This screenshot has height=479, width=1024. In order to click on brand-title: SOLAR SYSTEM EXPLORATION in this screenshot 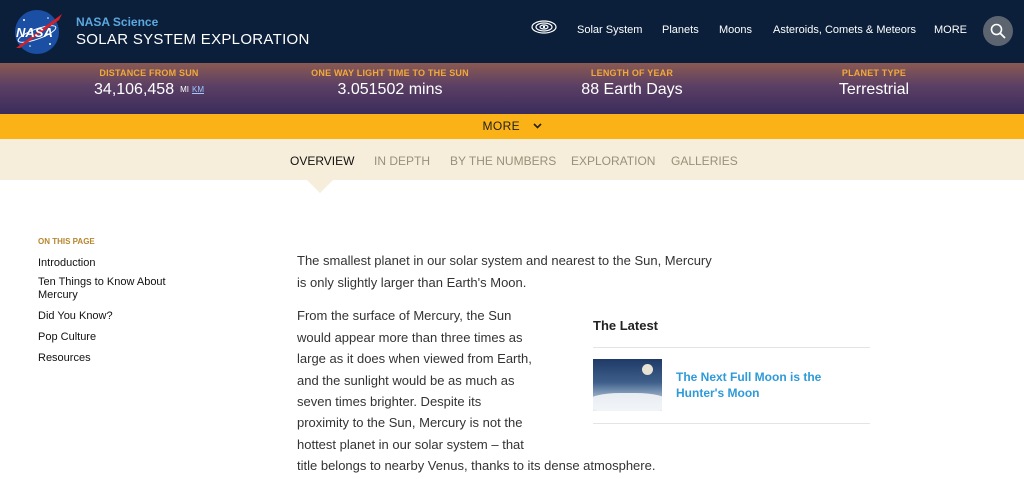, I will do `click(193, 39)`.